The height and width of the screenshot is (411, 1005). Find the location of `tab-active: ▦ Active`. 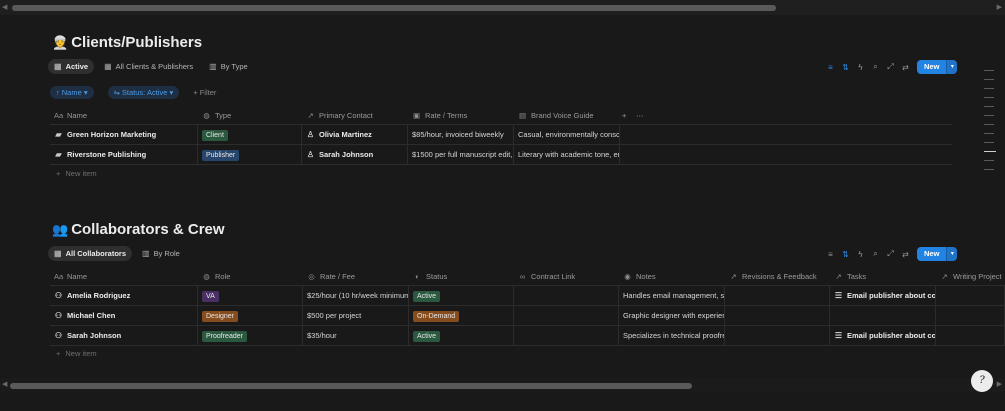

tab-active: ▦ Active is located at coordinates (71, 66).